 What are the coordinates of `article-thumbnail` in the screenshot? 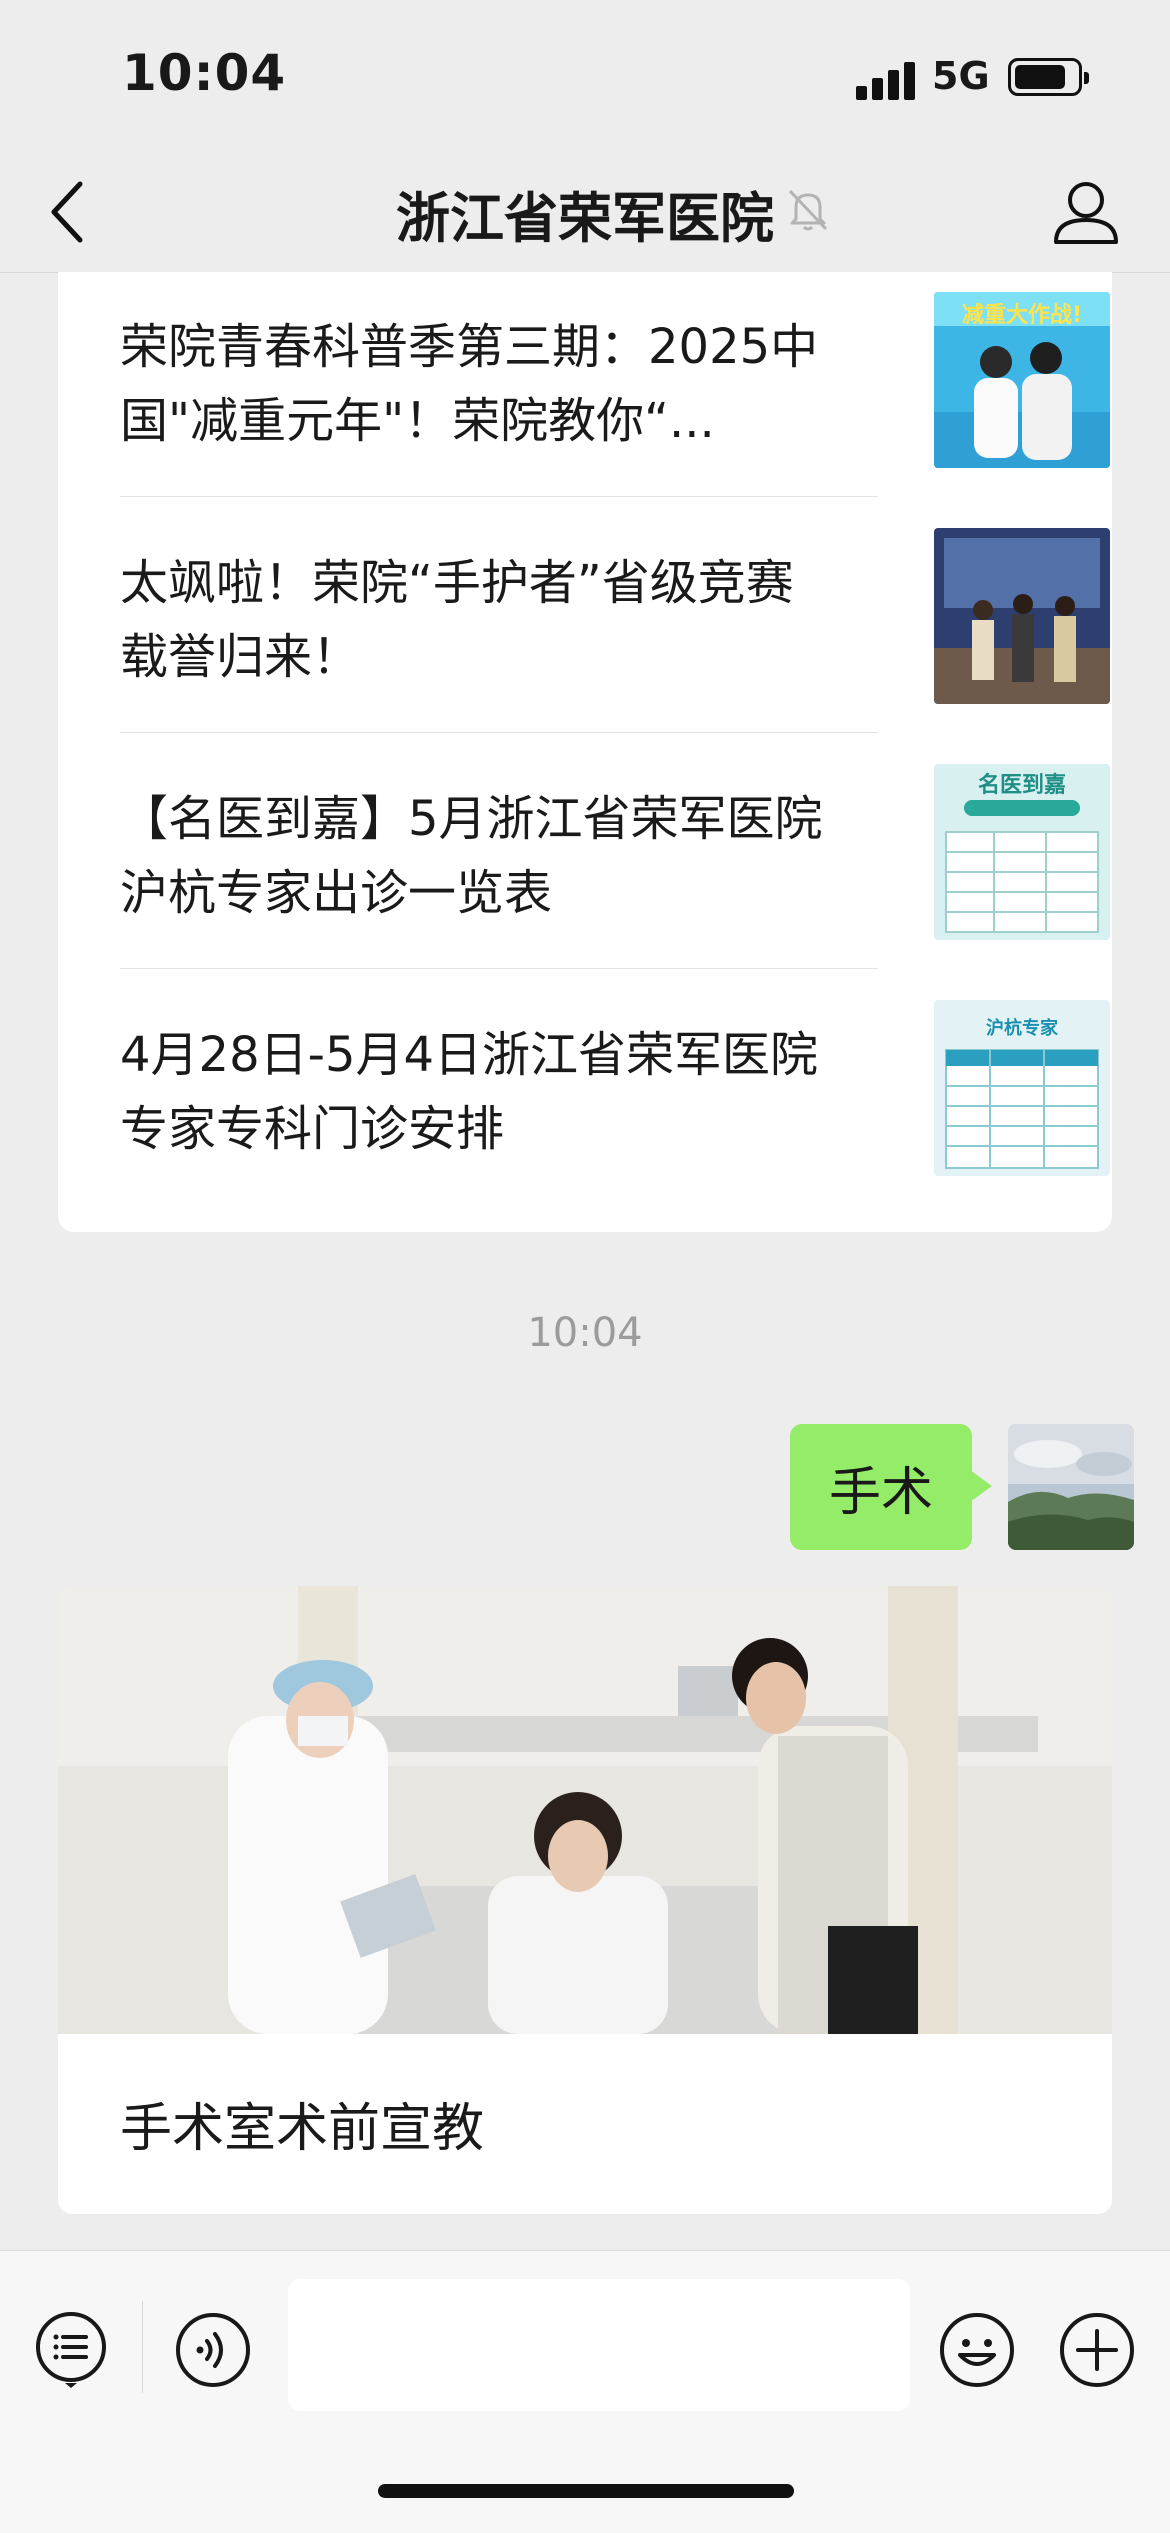 It's located at (1022, 616).